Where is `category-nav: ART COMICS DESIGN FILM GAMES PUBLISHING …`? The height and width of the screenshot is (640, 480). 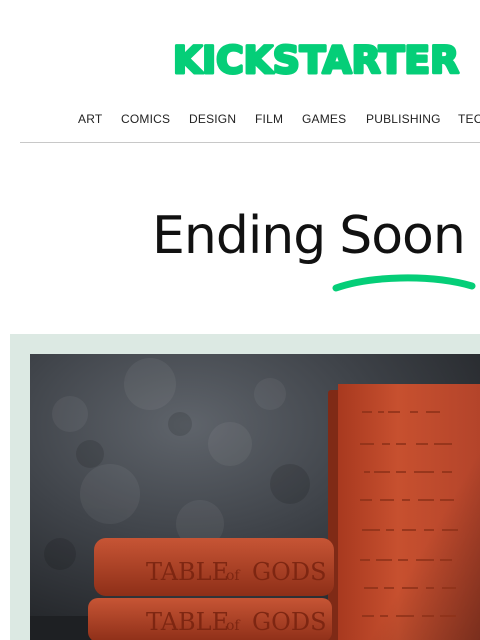
category-nav: ART COMICS DESIGN FILM GAMES PUBLISHING … is located at coordinates (240, 121).